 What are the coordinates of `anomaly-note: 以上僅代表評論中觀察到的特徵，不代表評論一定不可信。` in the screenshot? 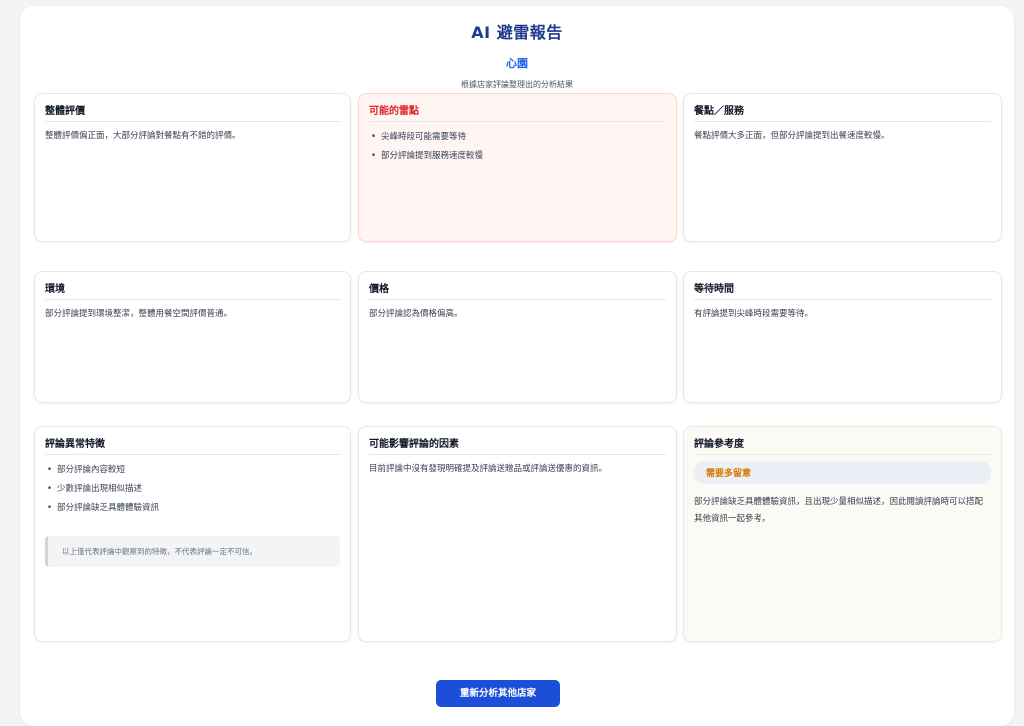 It's located at (192, 551).